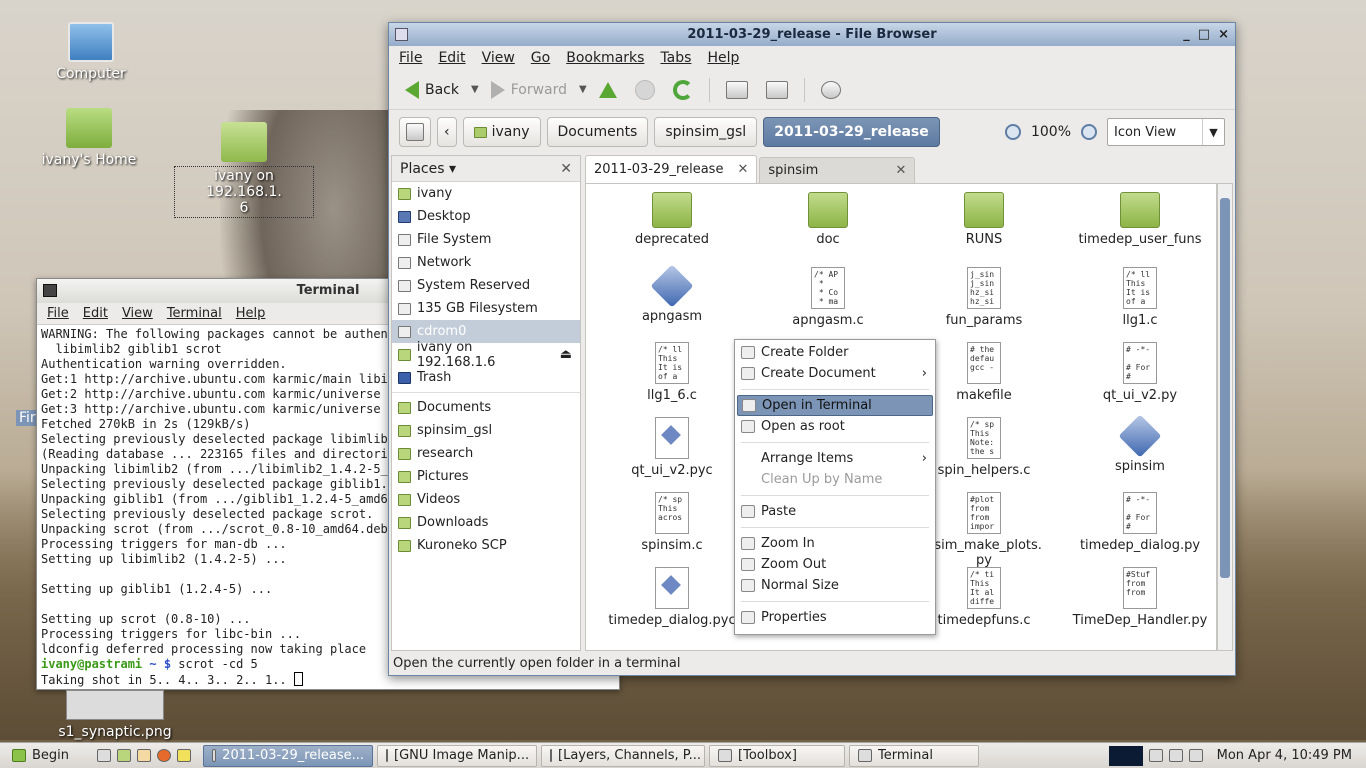 The width and height of the screenshot is (1366, 768). Describe the element at coordinates (1089, 132) in the screenshot. I see `zoom-in-icon` at that location.